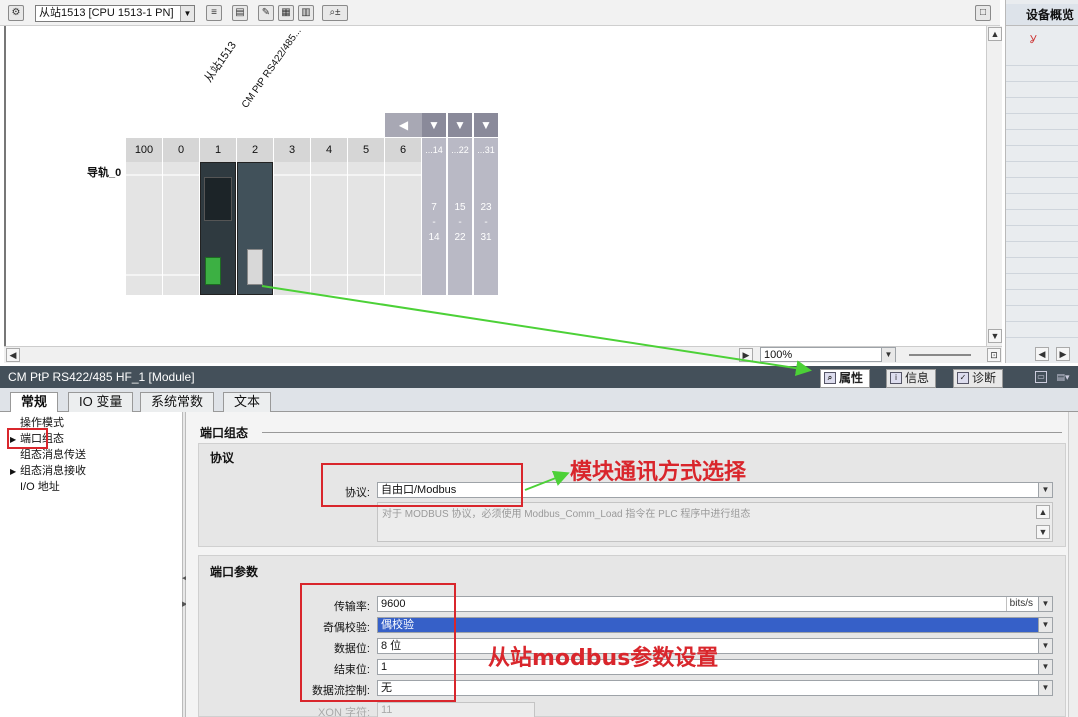  I want to click on slot-header: 1, so click(218, 150).